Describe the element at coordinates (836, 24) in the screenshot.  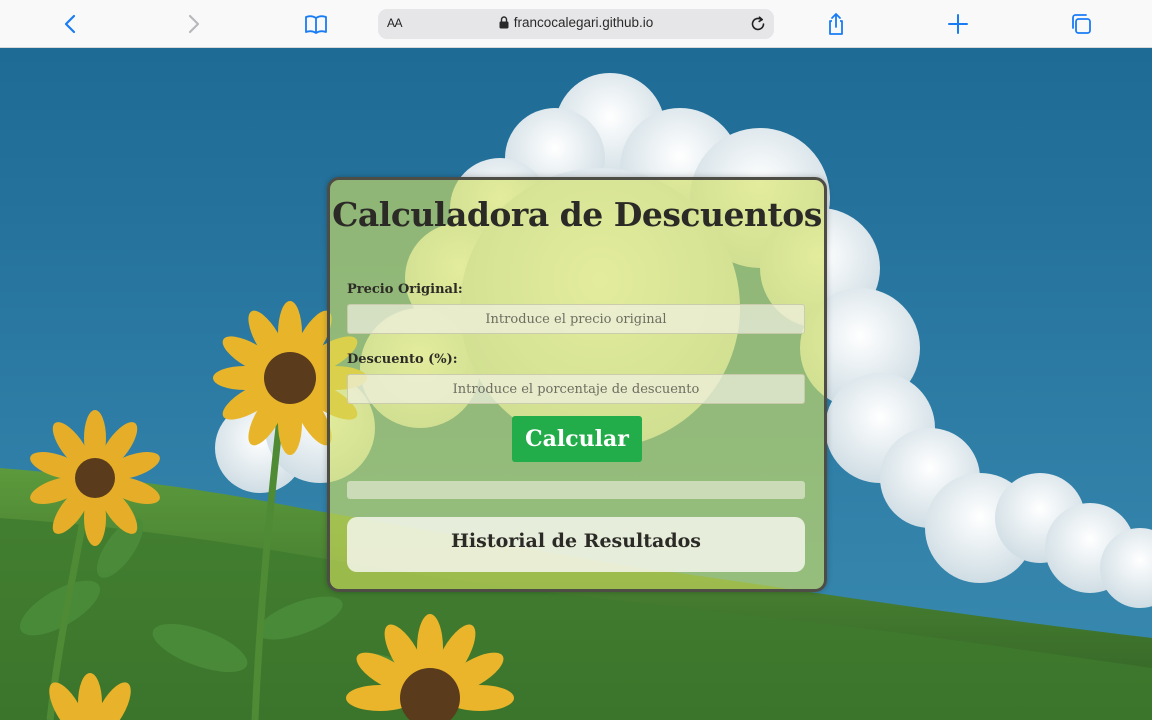
I see `share-icon` at that location.